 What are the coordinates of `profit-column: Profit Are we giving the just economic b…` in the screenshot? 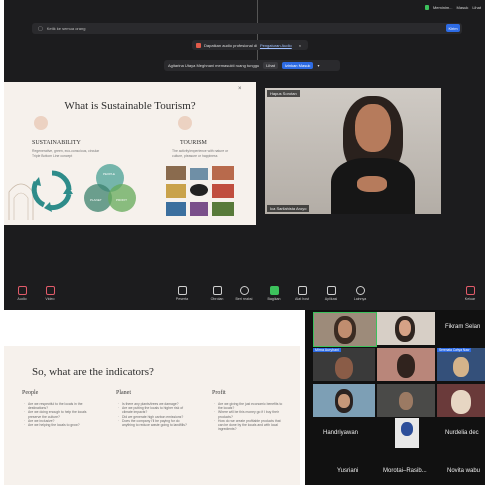 It's located at (249, 410).